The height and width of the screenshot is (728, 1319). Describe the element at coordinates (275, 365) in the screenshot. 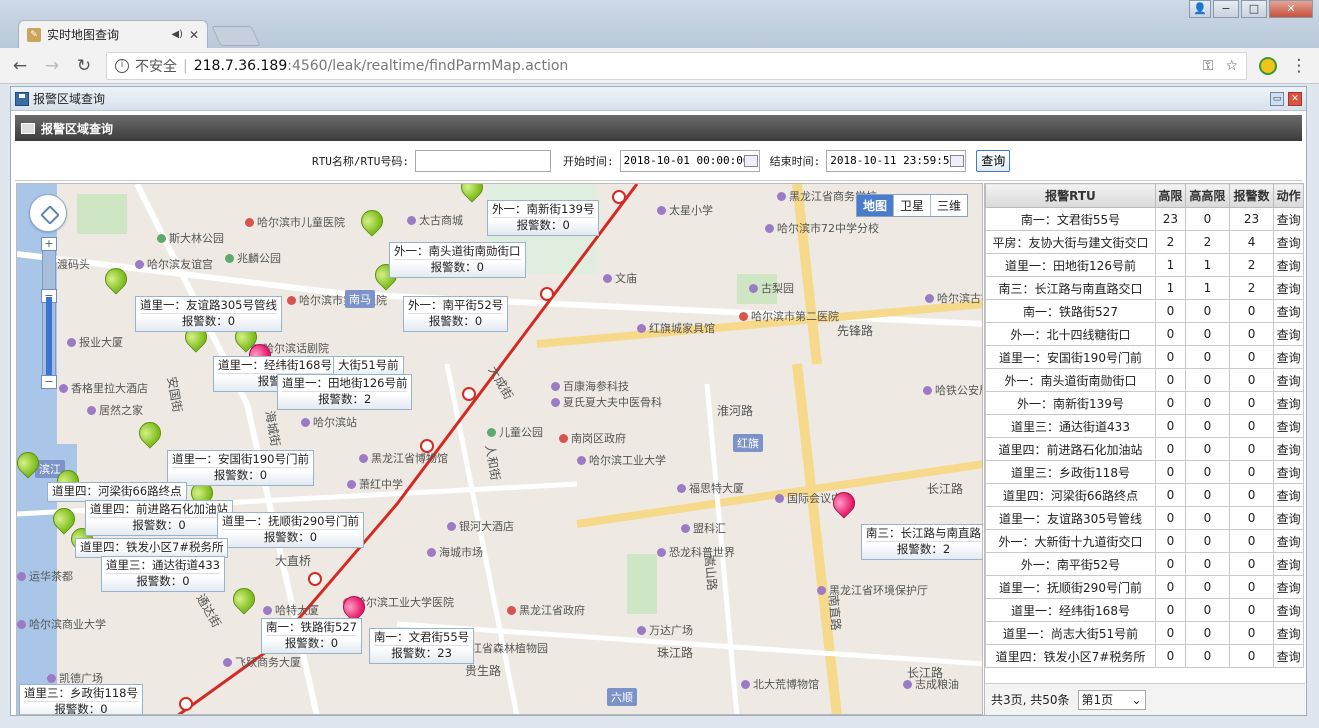

I see `tooltip-rtu-name: 道里一：经纬街168号` at that location.